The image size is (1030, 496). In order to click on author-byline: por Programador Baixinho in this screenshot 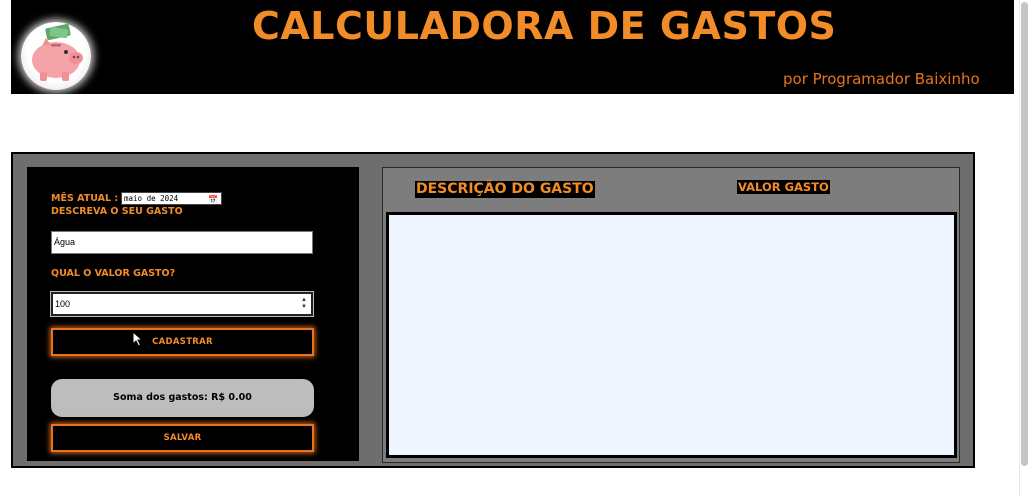, I will do `click(881, 79)`.